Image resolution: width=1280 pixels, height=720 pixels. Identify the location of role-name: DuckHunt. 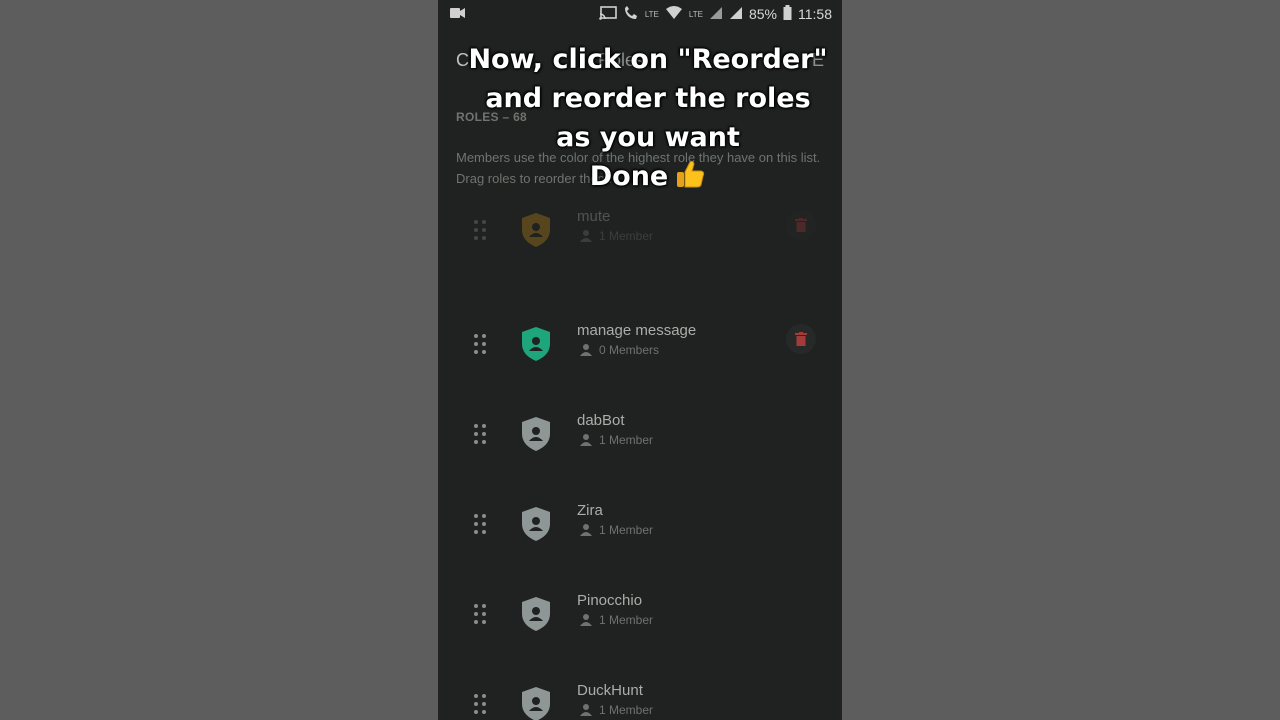
(610, 690).